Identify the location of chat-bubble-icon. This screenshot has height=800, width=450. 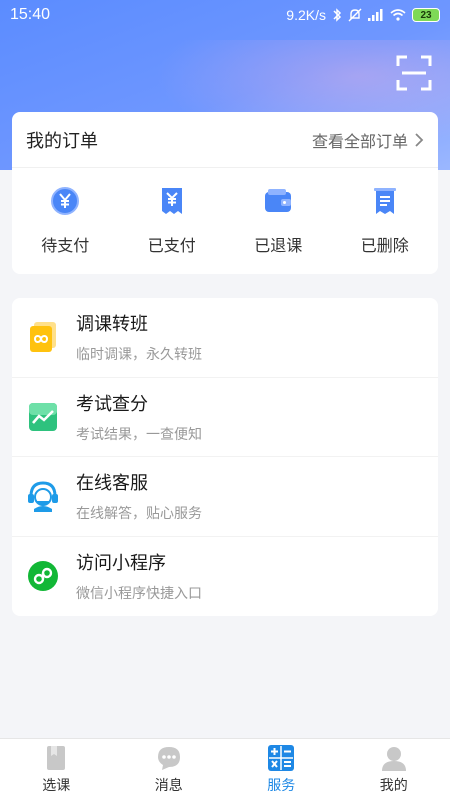
(168, 758).